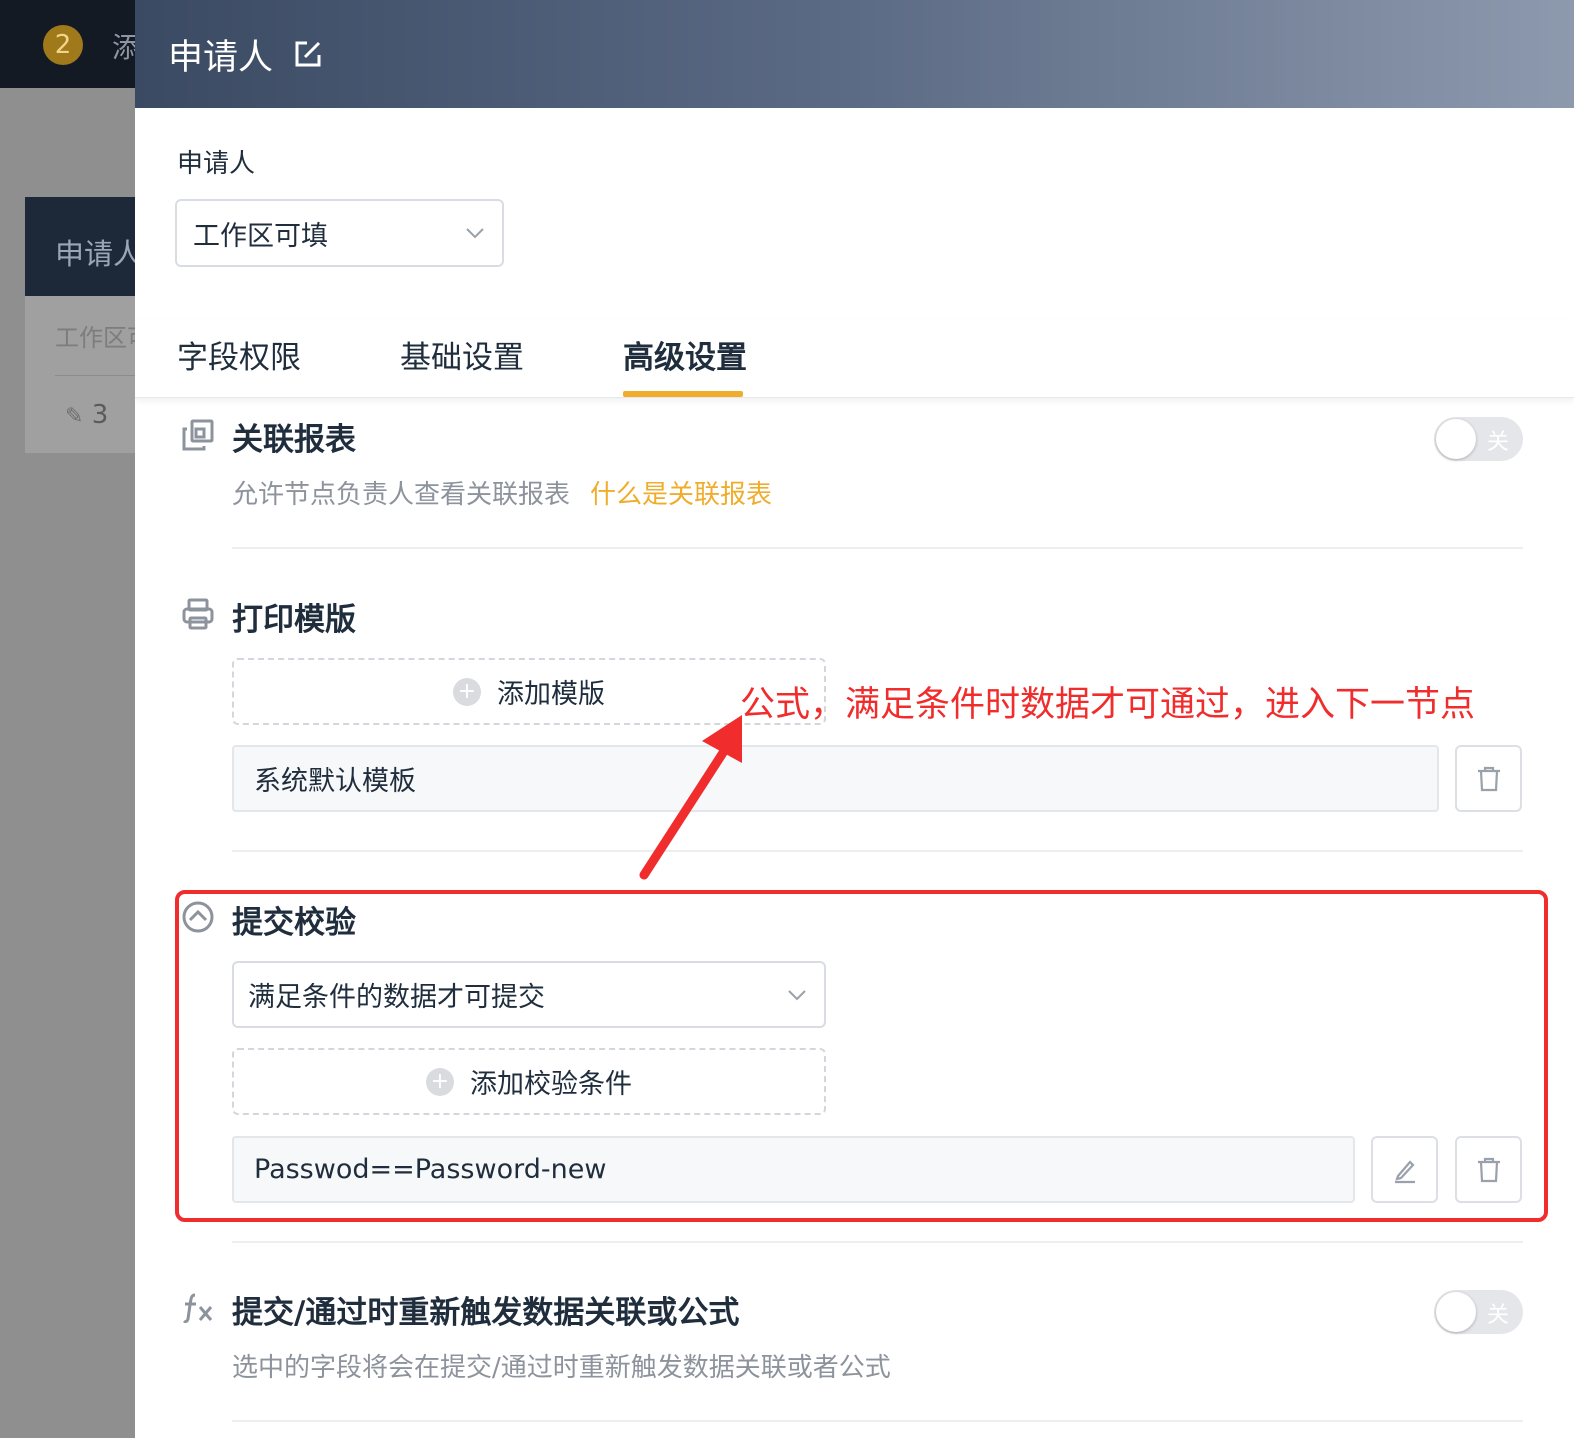  Describe the element at coordinates (198, 614) in the screenshot. I see `printer-icon` at that location.